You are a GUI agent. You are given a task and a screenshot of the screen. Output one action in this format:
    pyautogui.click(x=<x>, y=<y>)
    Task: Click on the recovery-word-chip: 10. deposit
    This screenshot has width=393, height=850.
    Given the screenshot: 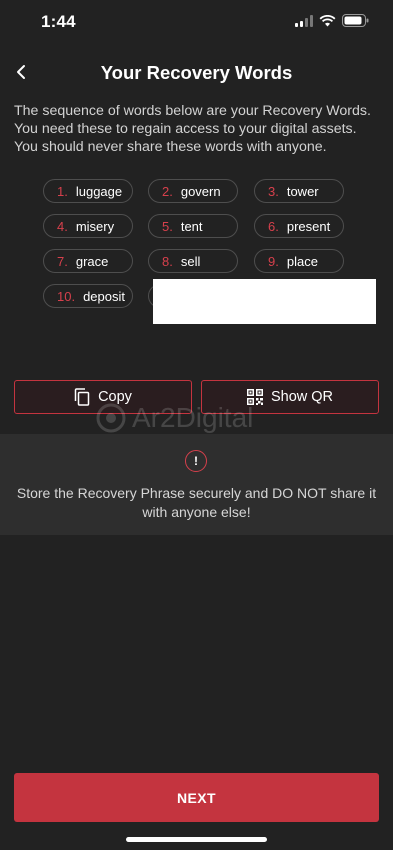 What is the action you would take?
    pyautogui.click(x=88, y=296)
    